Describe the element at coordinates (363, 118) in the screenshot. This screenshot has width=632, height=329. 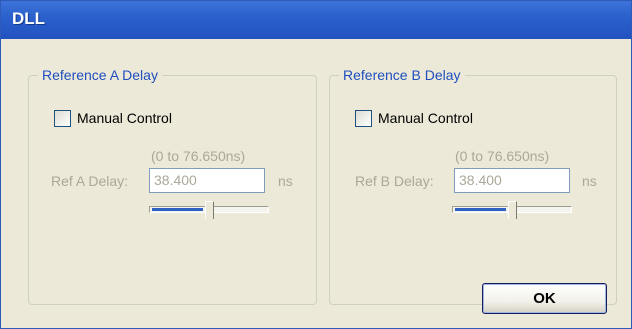
I see `ref-b-manual-control-checkbox` at that location.